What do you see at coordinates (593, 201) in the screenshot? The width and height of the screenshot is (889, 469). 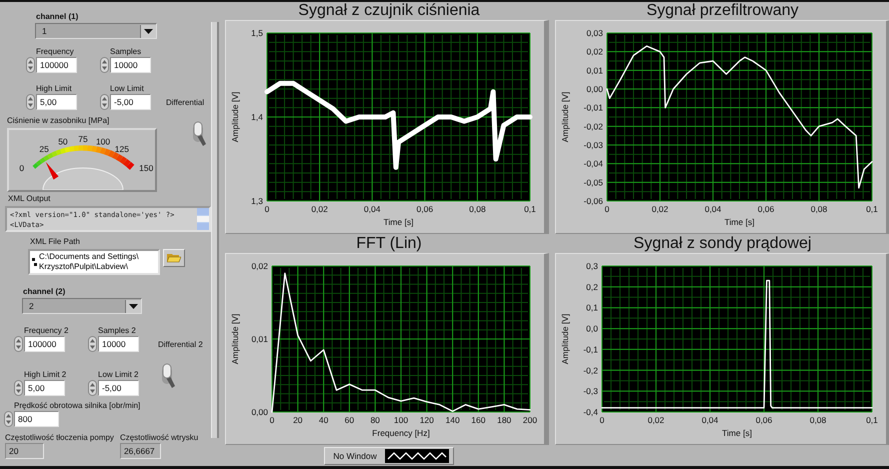 I see `tick-label: -0,06` at bounding box center [593, 201].